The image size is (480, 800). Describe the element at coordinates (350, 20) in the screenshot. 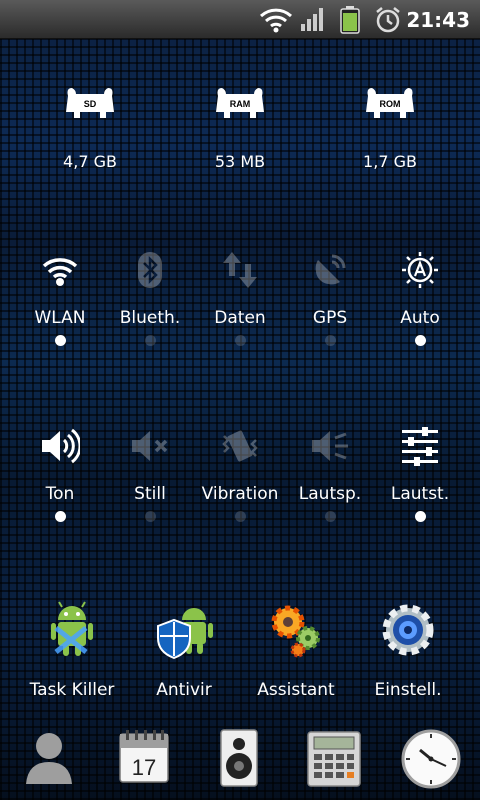

I see `battery-icon` at that location.